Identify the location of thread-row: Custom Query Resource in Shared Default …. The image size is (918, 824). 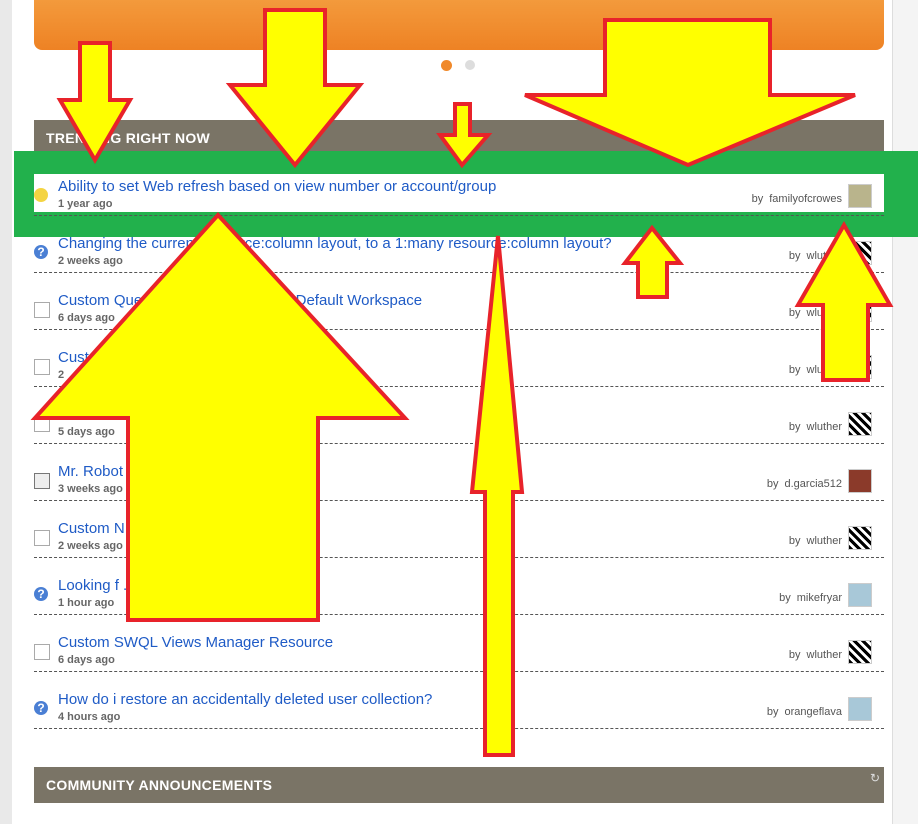
(459, 301).